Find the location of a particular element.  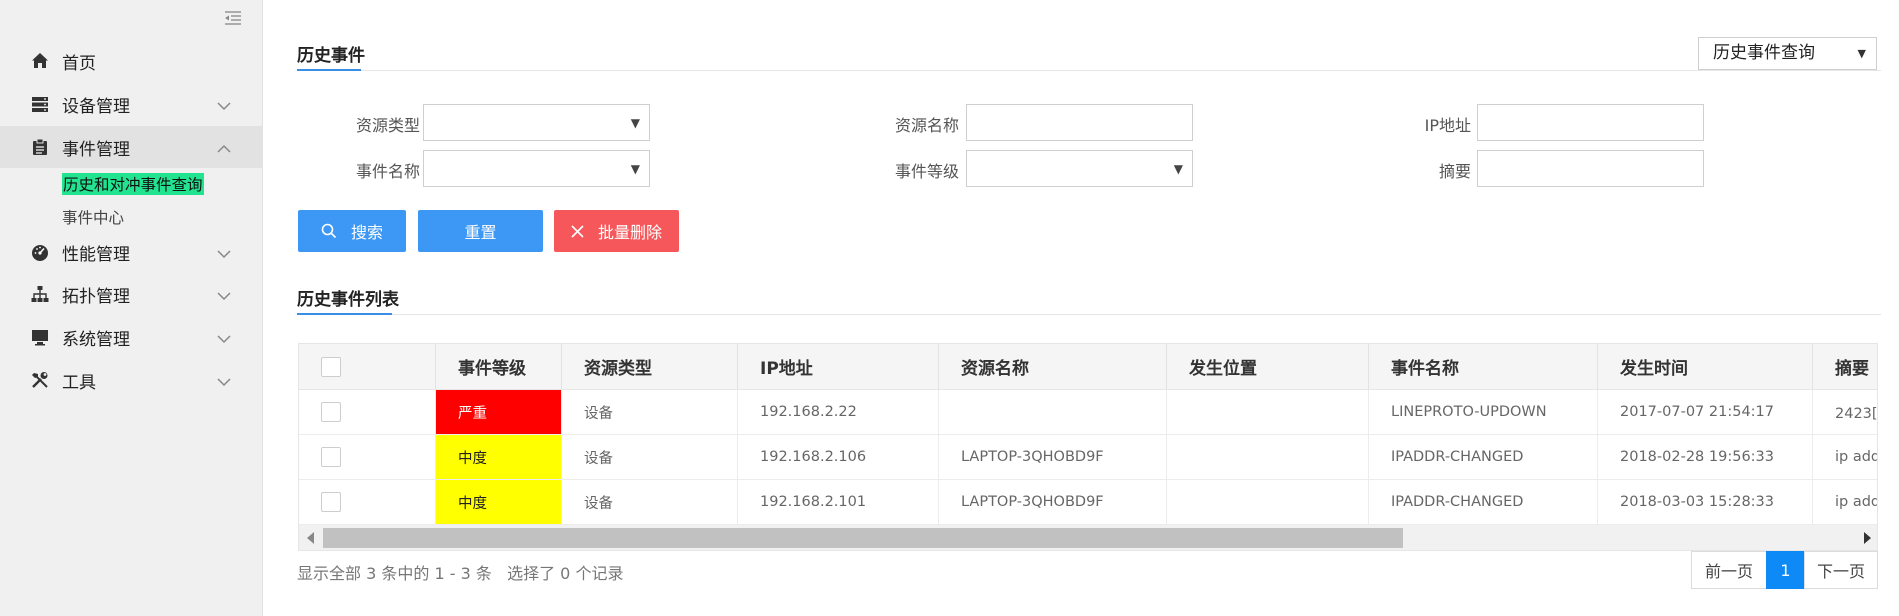

batch-delete-button-label: 批量删除 is located at coordinates (629, 232).